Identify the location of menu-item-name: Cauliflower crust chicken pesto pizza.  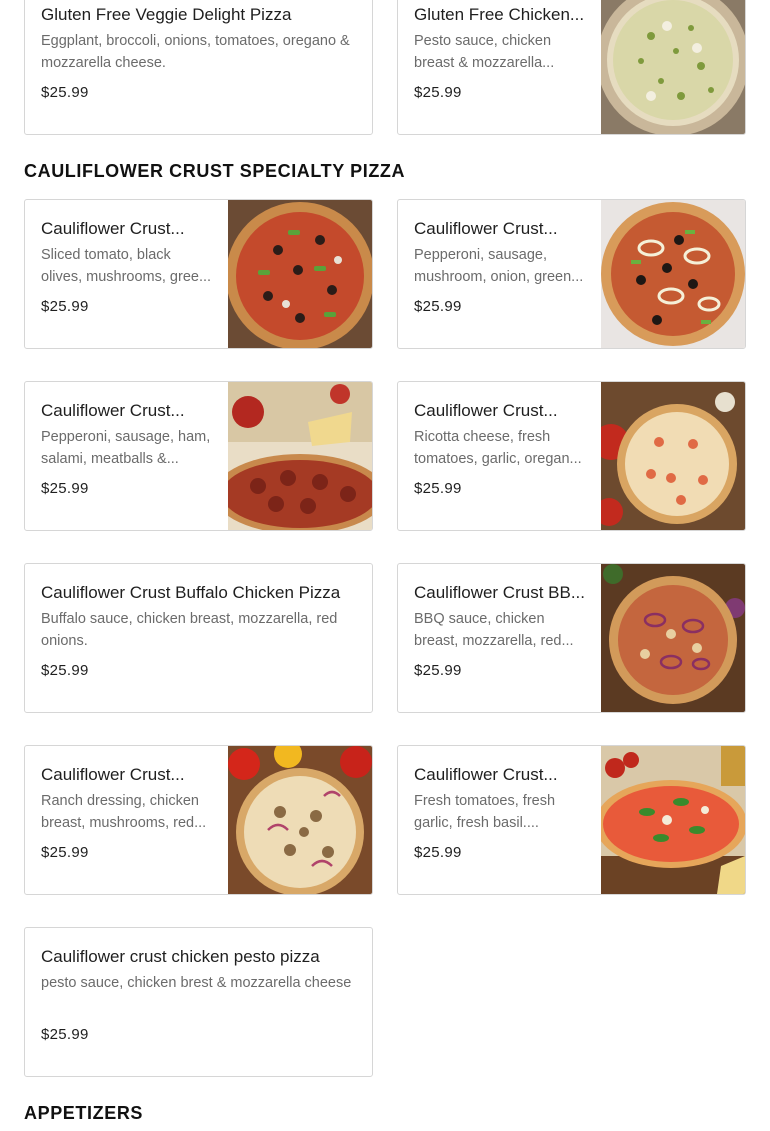
(180, 956).